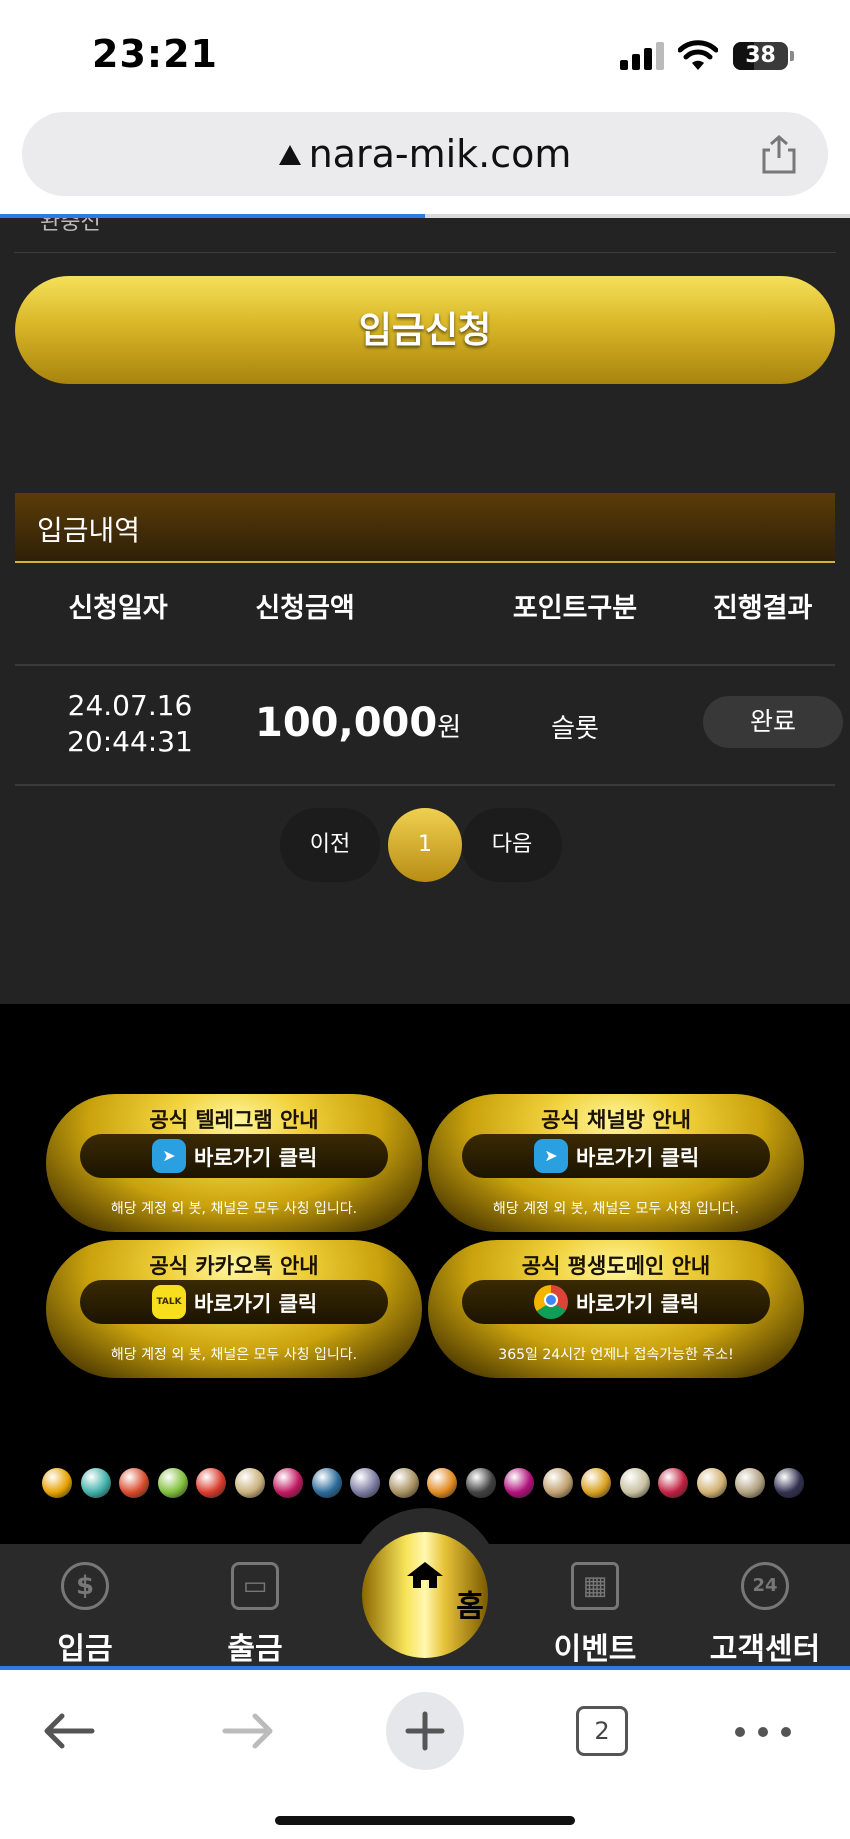 The image size is (850, 1839). What do you see at coordinates (425, 55) in the screenshot?
I see `status-bar: 23:21 38` at bounding box center [425, 55].